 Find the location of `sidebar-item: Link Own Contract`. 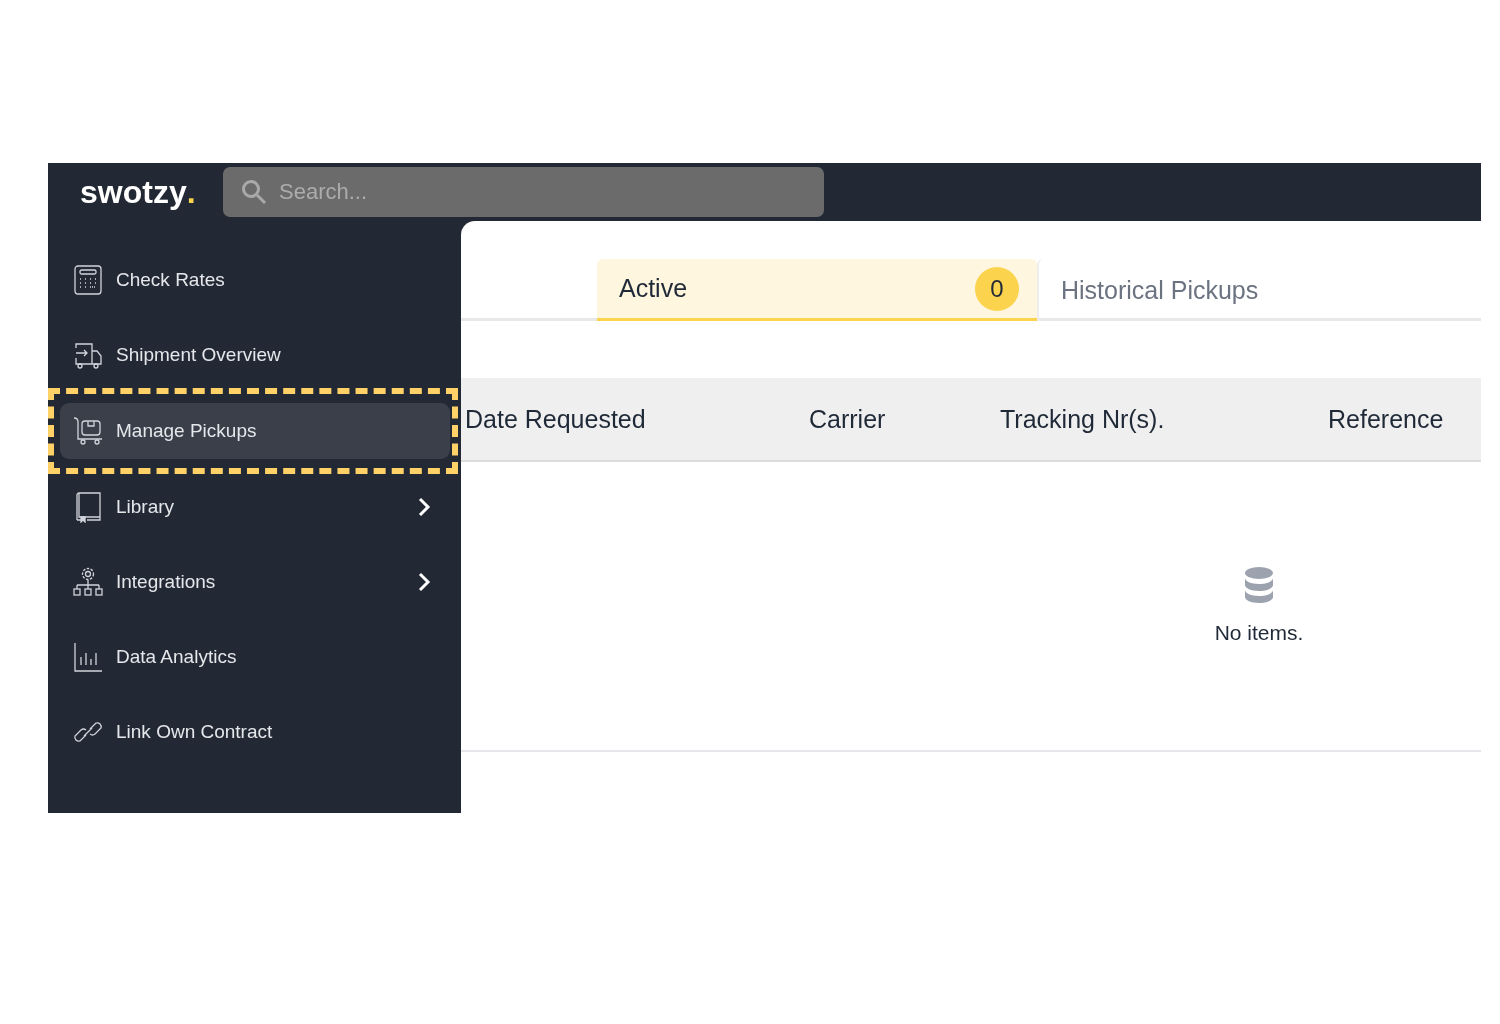

sidebar-item: Link Own Contract is located at coordinates (254, 732).